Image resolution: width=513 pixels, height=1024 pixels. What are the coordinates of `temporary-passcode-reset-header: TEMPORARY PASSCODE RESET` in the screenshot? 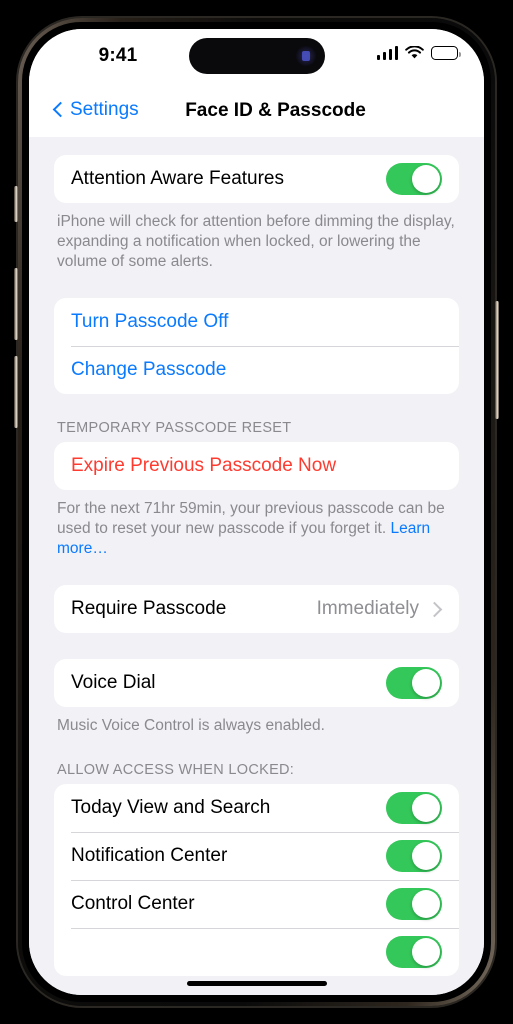 It's located at (174, 428).